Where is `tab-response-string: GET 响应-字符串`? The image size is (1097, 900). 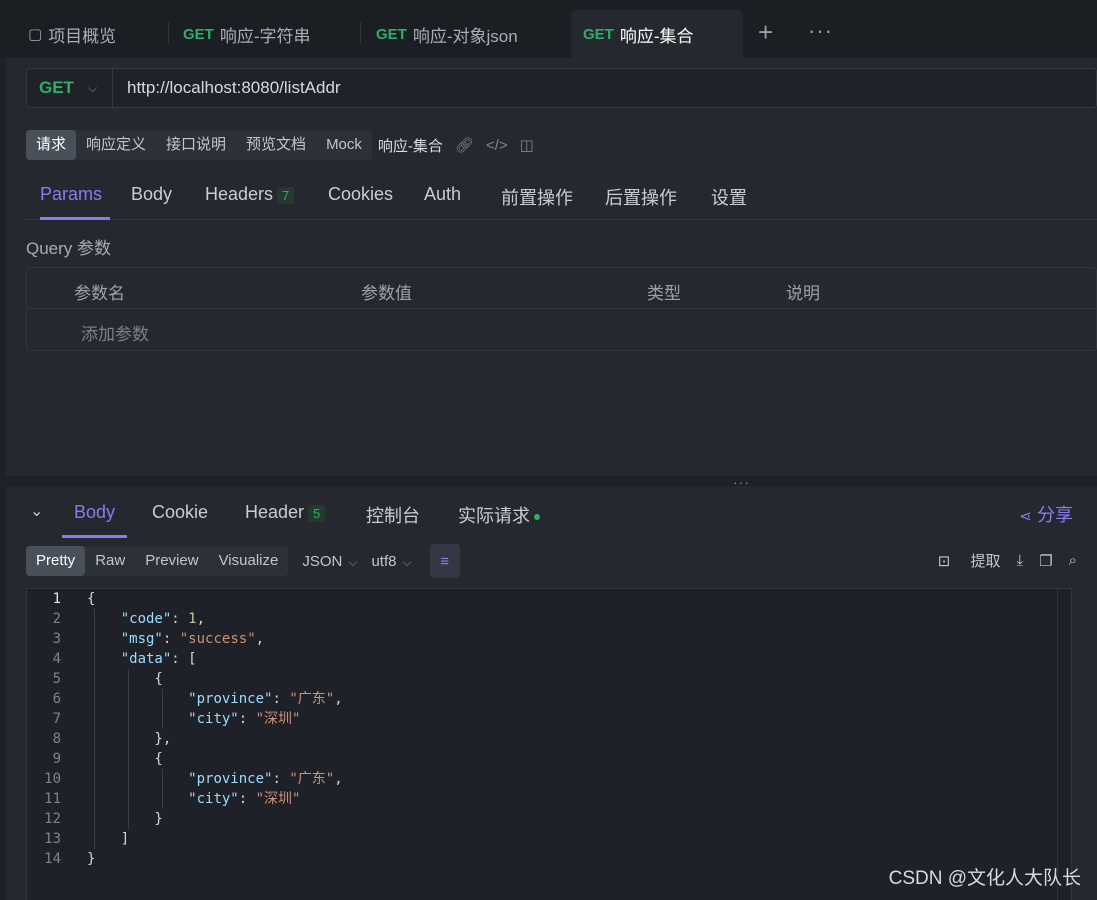 tab-response-string: GET 响应-字符串 is located at coordinates (247, 34).